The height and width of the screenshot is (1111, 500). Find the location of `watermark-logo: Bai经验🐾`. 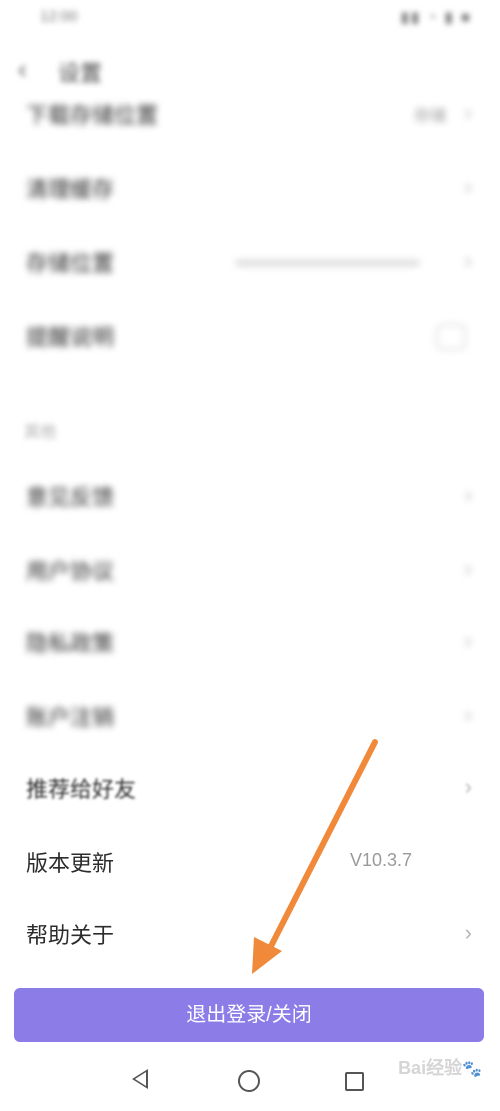

watermark-logo: Bai经验🐾 is located at coordinates (440, 1067).